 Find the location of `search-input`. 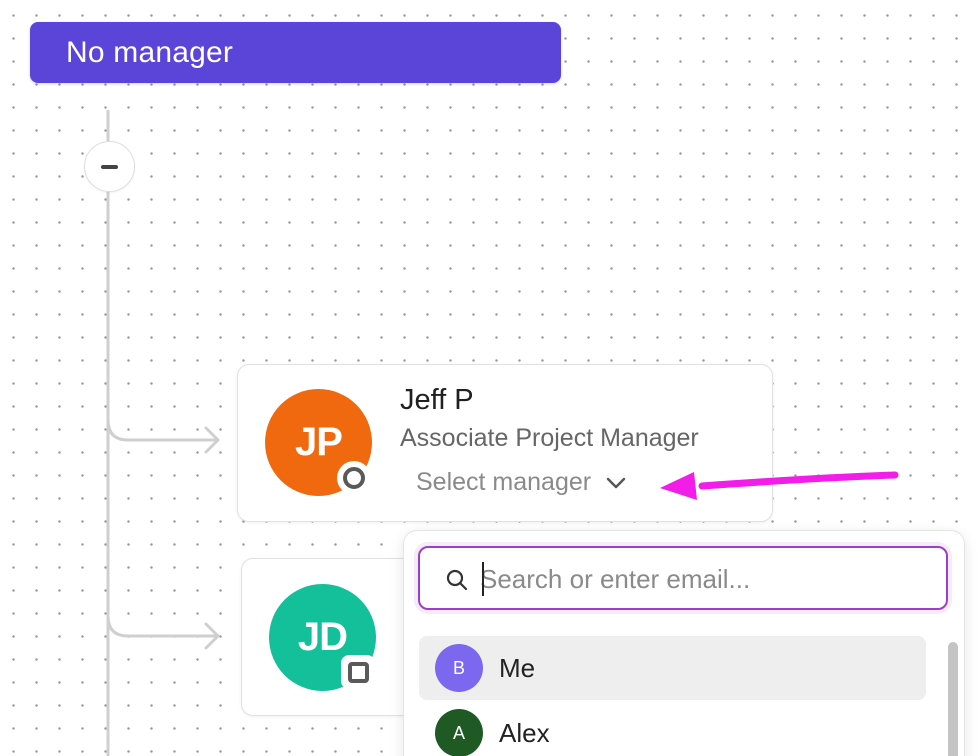

search-input is located at coordinates (705, 579).